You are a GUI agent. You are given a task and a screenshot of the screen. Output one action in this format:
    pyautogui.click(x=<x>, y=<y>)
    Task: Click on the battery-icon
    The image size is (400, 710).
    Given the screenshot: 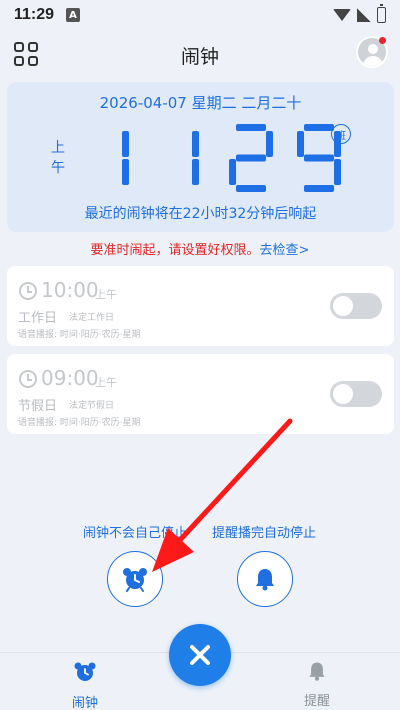 What is the action you would take?
    pyautogui.click(x=381, y=13)
    